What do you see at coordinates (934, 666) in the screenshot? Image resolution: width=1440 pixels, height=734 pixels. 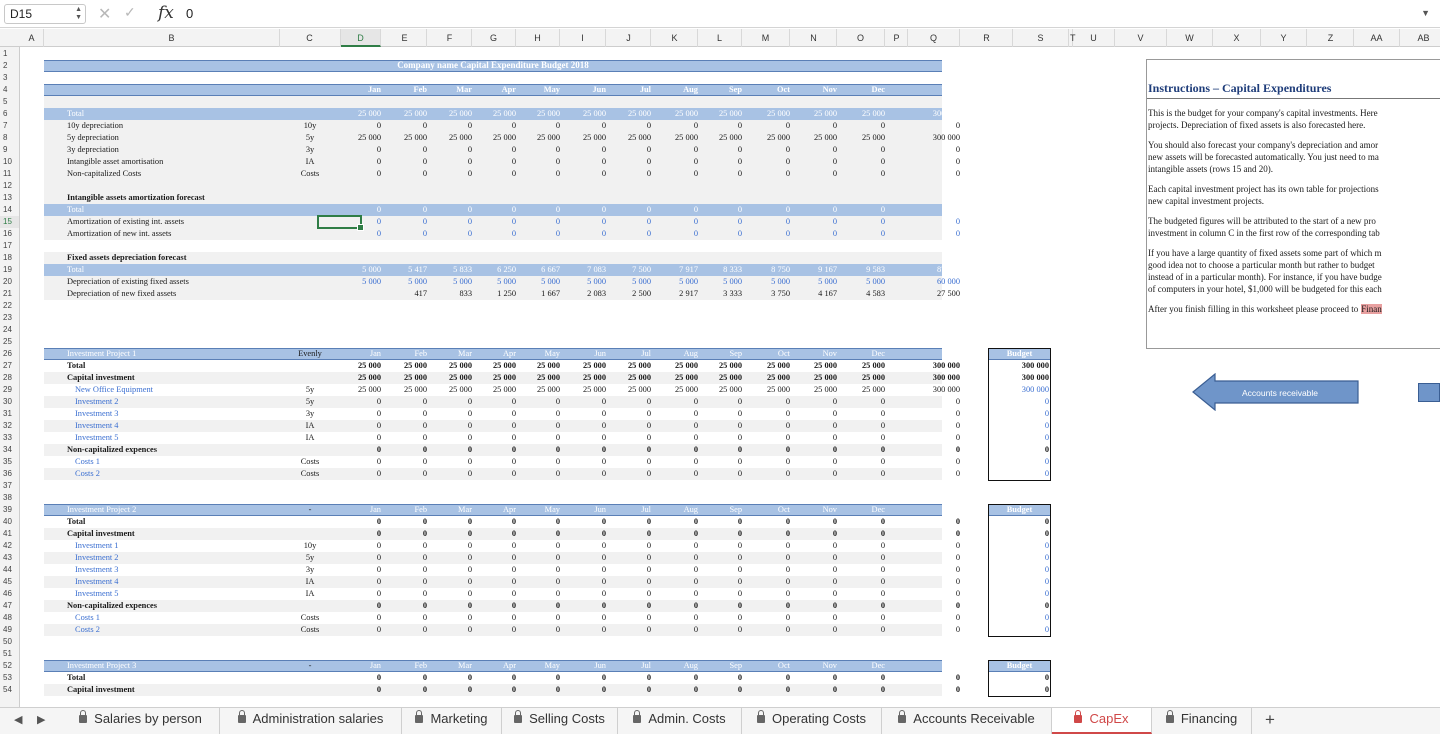 I see `project-month-header: Total` at bounding box center [934, 666].